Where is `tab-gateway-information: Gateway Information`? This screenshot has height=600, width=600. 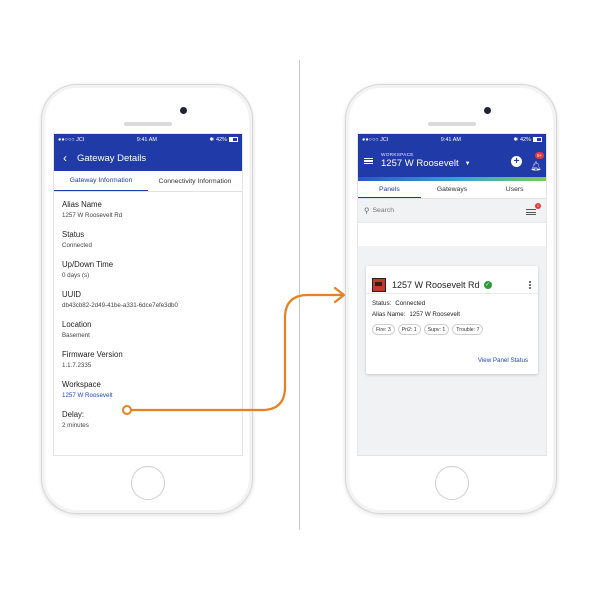
tab-gateway-information: Gateway Information is located at coordinates (101, 181).